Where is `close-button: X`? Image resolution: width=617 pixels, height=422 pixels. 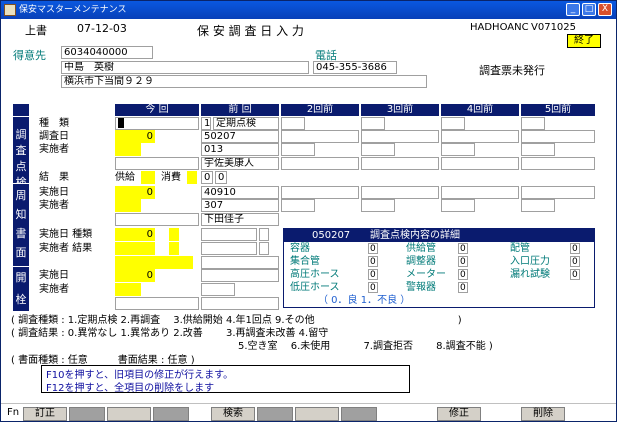
close-button: X is located at coordinates (605, 9).